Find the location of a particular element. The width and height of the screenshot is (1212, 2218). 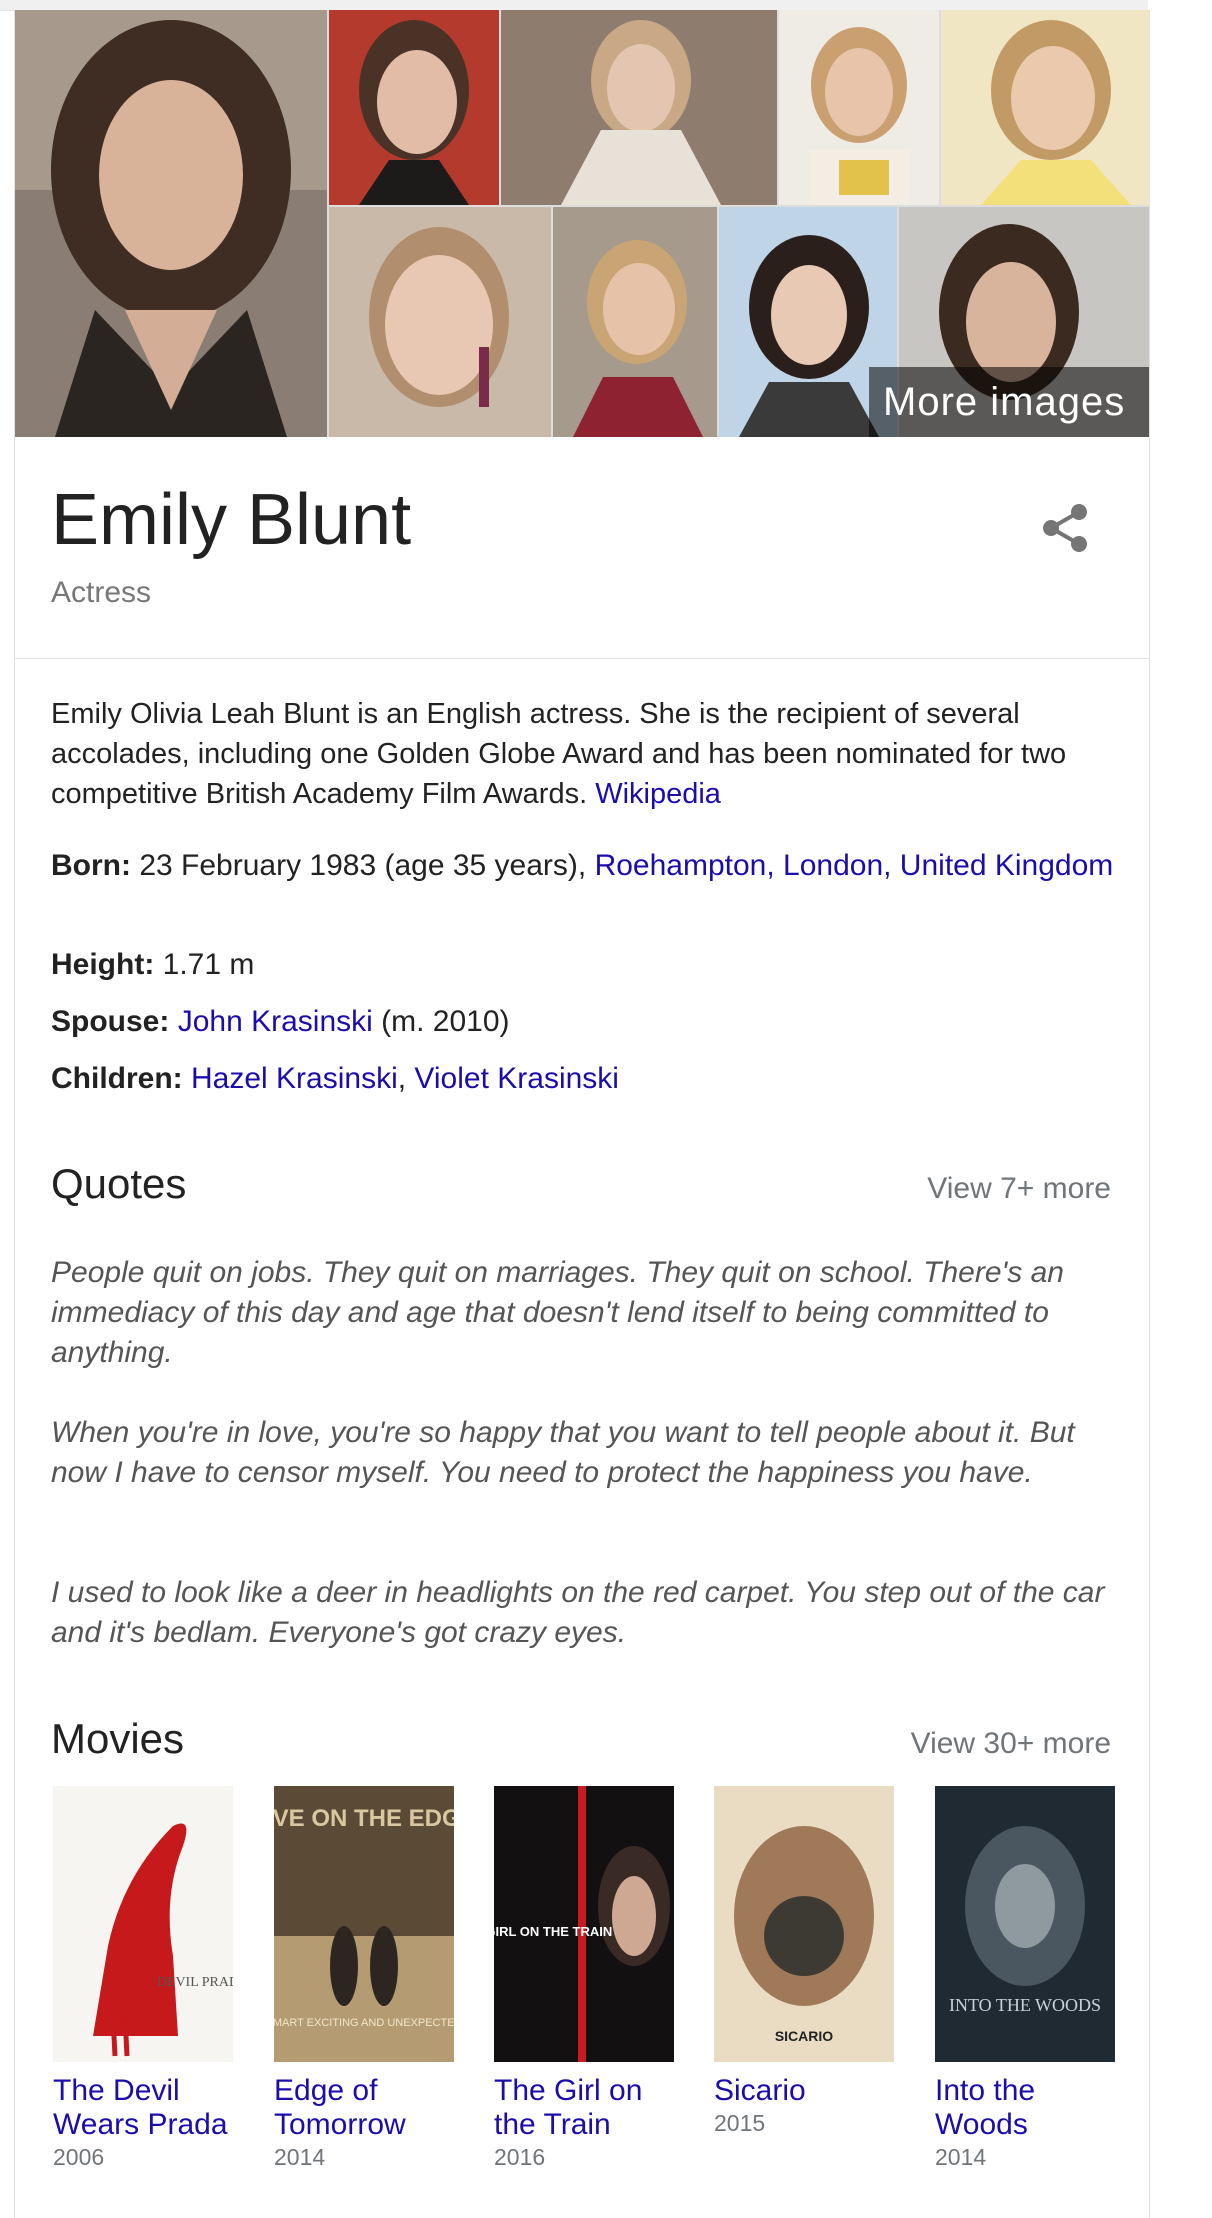

poster-text: SICARIO is located at coordinates (804, 2036).